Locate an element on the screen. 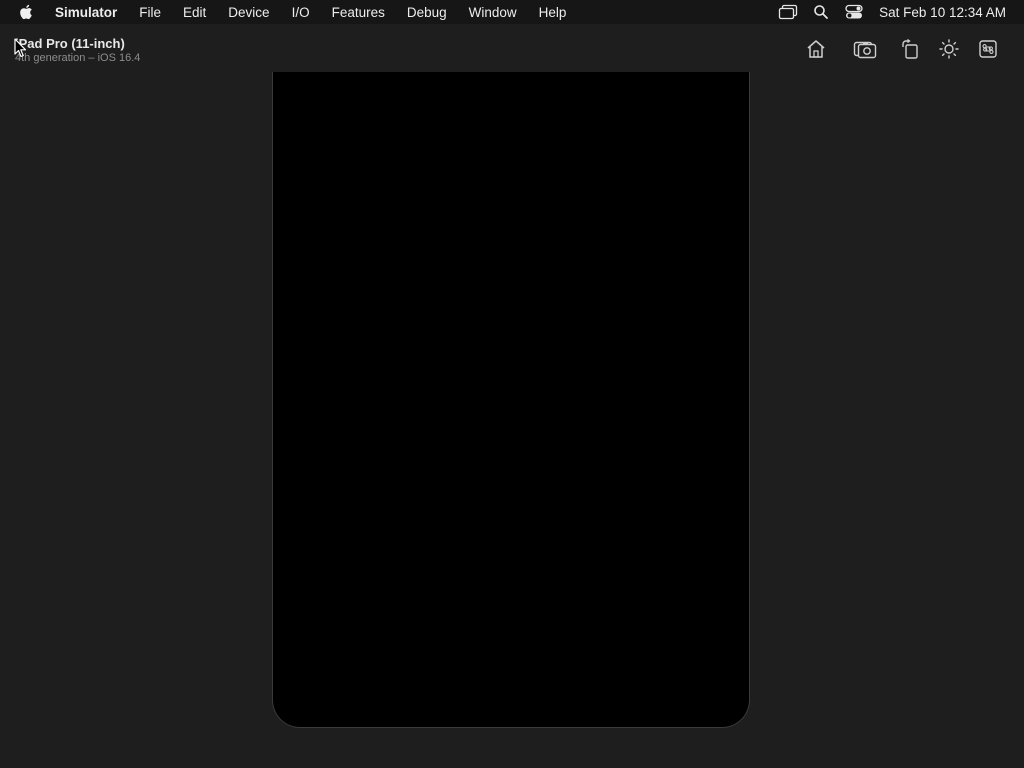  menu-device: Device is located at coordinates (248, 12).